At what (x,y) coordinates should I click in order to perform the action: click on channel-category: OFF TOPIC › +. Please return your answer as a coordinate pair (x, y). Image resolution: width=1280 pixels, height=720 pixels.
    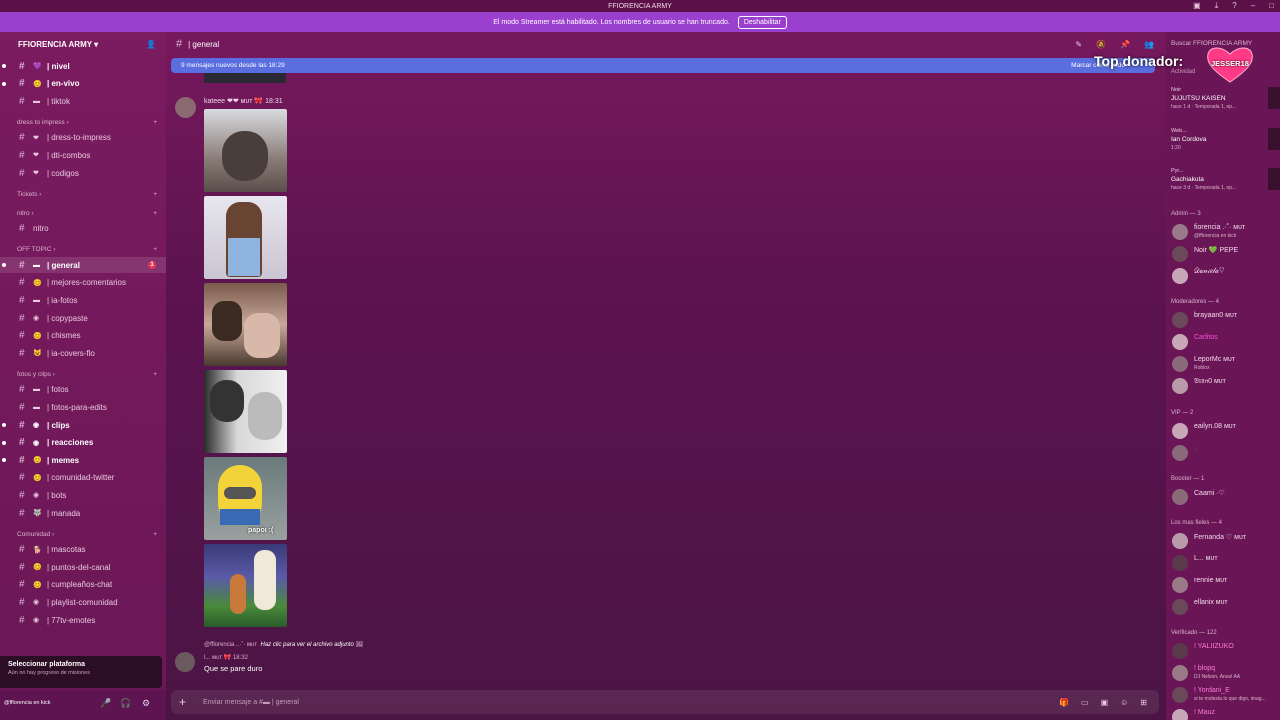
    Looking at the image, I should click on (87, 249).